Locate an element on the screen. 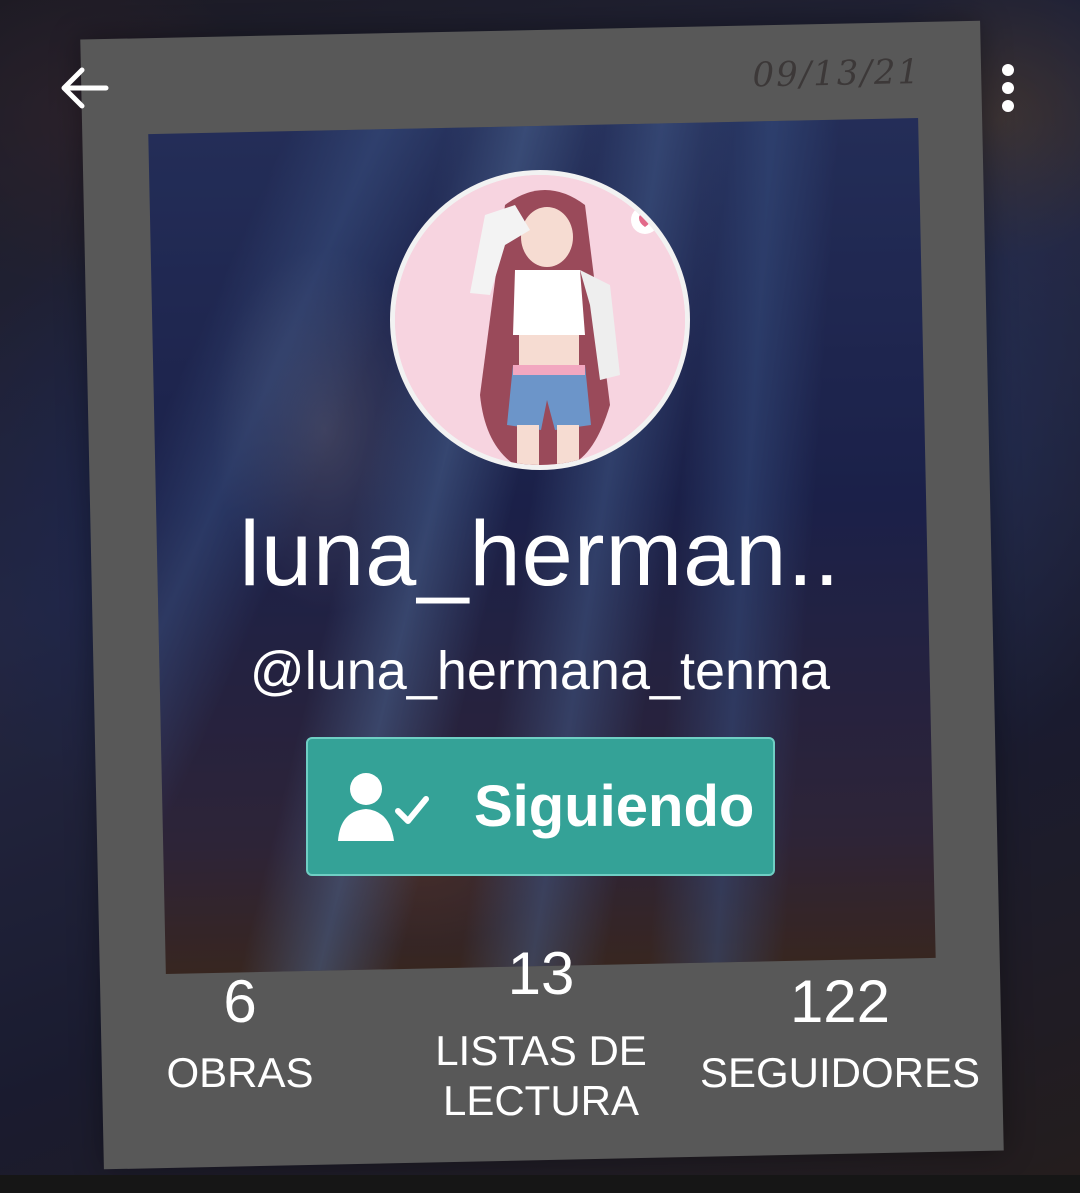 The width and height of the screenshot is (1080, 1193). back-button is located at coordinates (84, 88).